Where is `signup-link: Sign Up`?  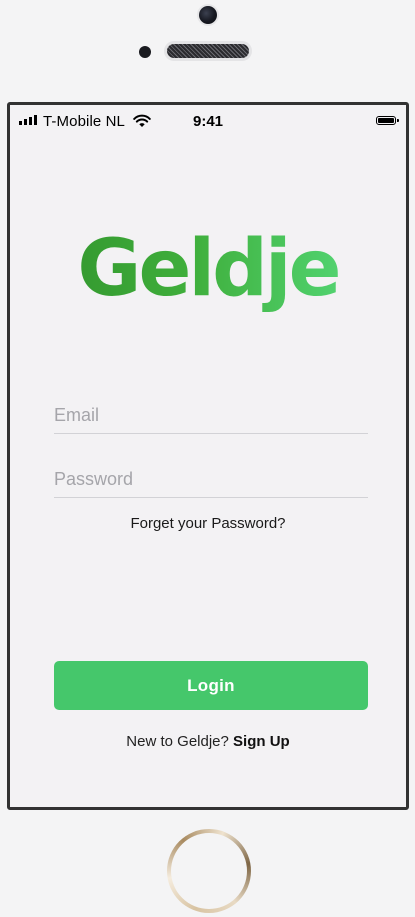
signup-link: Sign Up is located at coordinates (261, 741).